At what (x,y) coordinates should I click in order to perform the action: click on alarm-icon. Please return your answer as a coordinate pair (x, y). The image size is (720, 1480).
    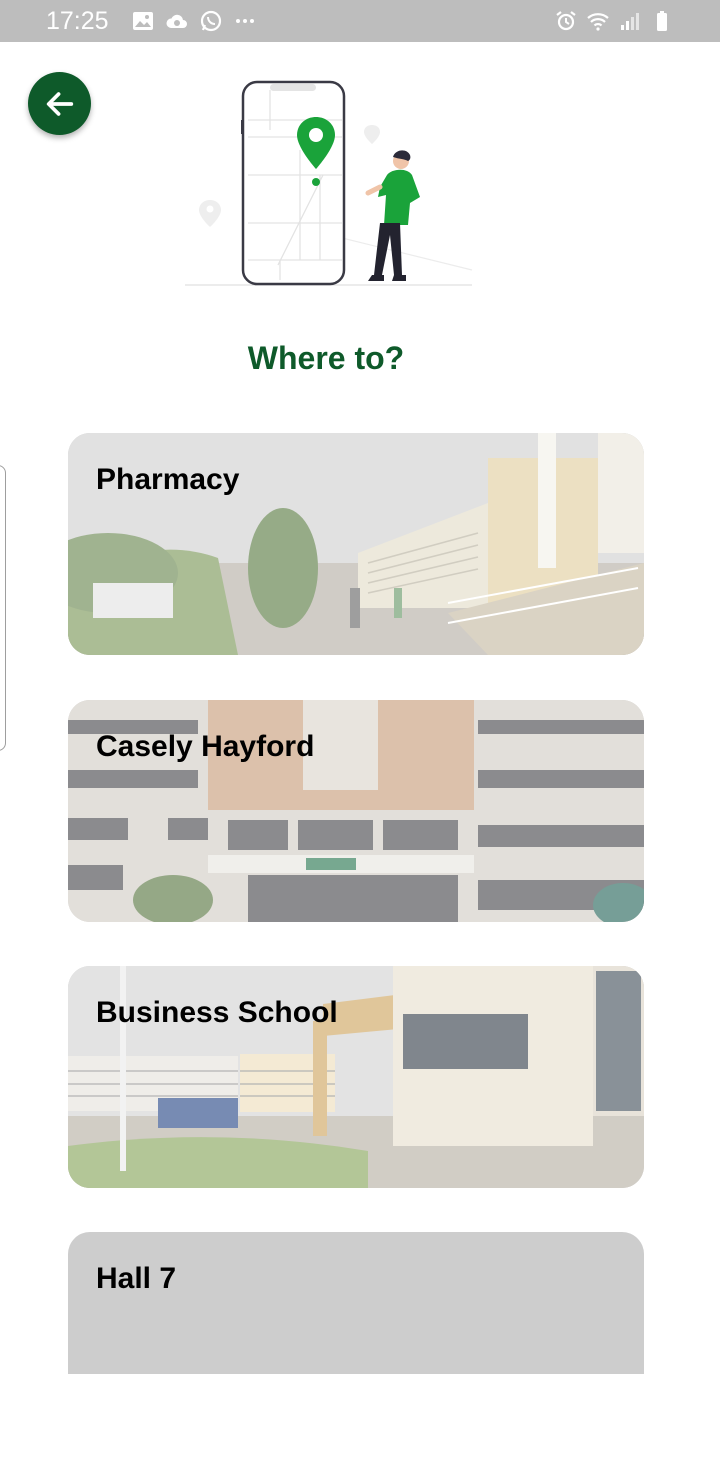
    Looking at the image, I should click on (566, 21).